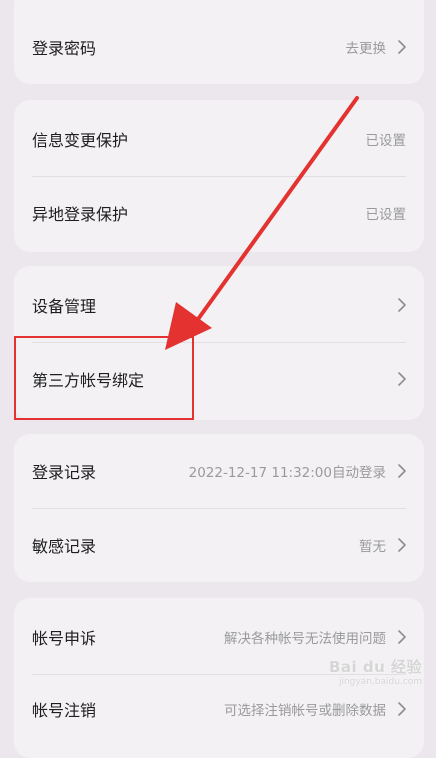 Image resolution: width=436 pixels, height=758 pixels. I want to click on row-info-change-protection: 信息变更保护 已设置, so click(219, 139).